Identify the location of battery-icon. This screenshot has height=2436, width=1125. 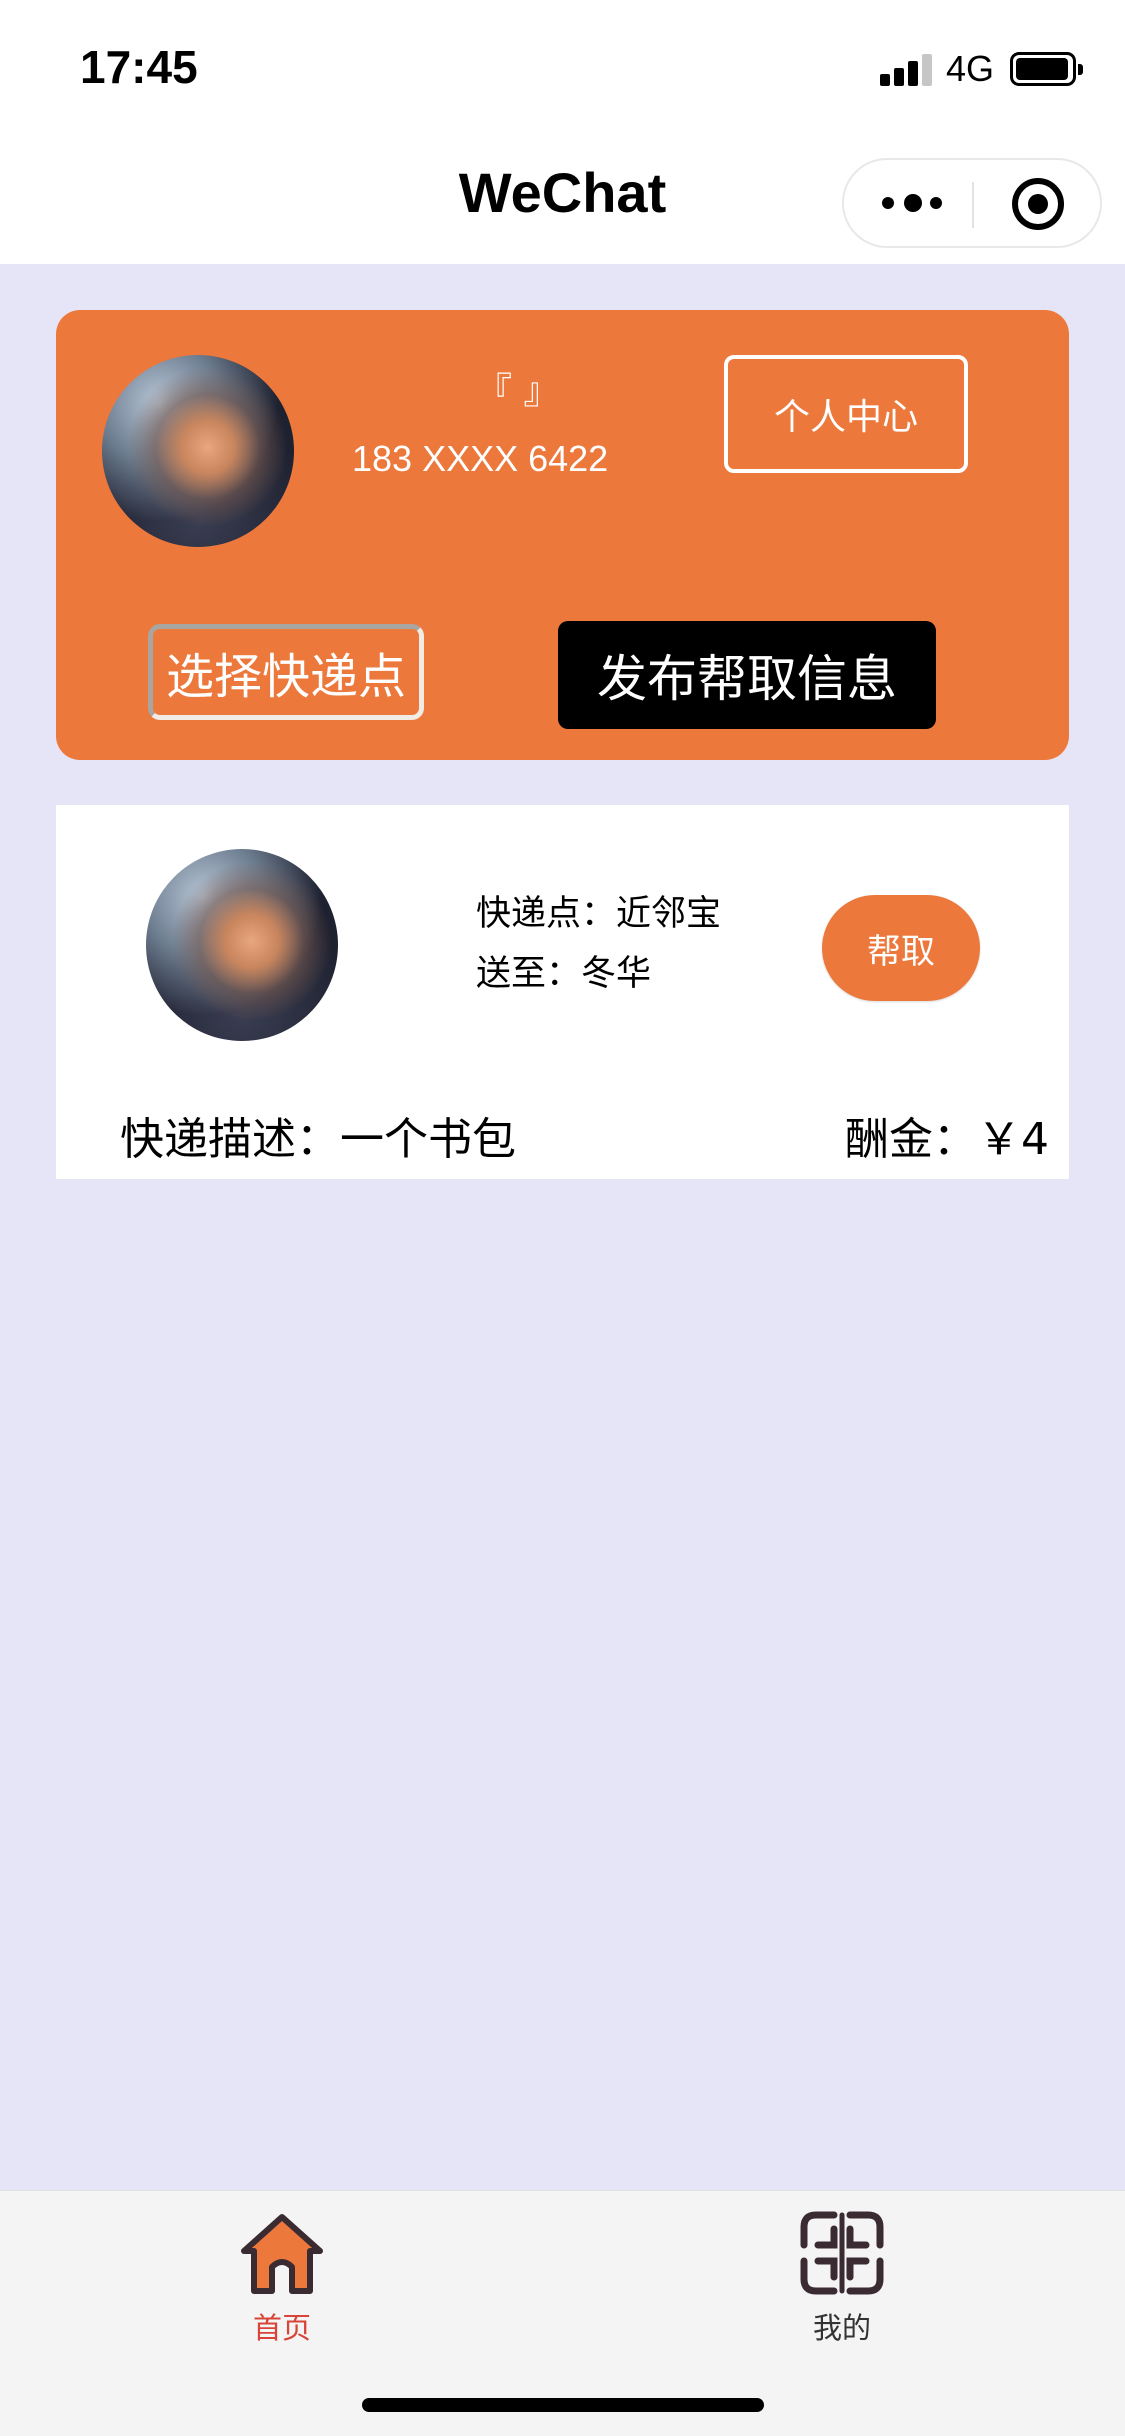
(1046, 69).